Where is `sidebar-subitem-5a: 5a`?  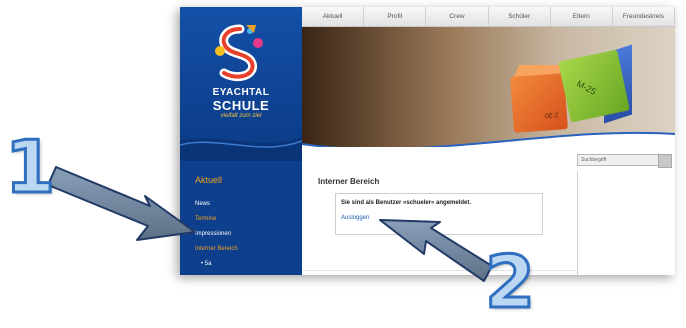 sidebar-subitem-5a: 5a is located at coordinates (216, 264).